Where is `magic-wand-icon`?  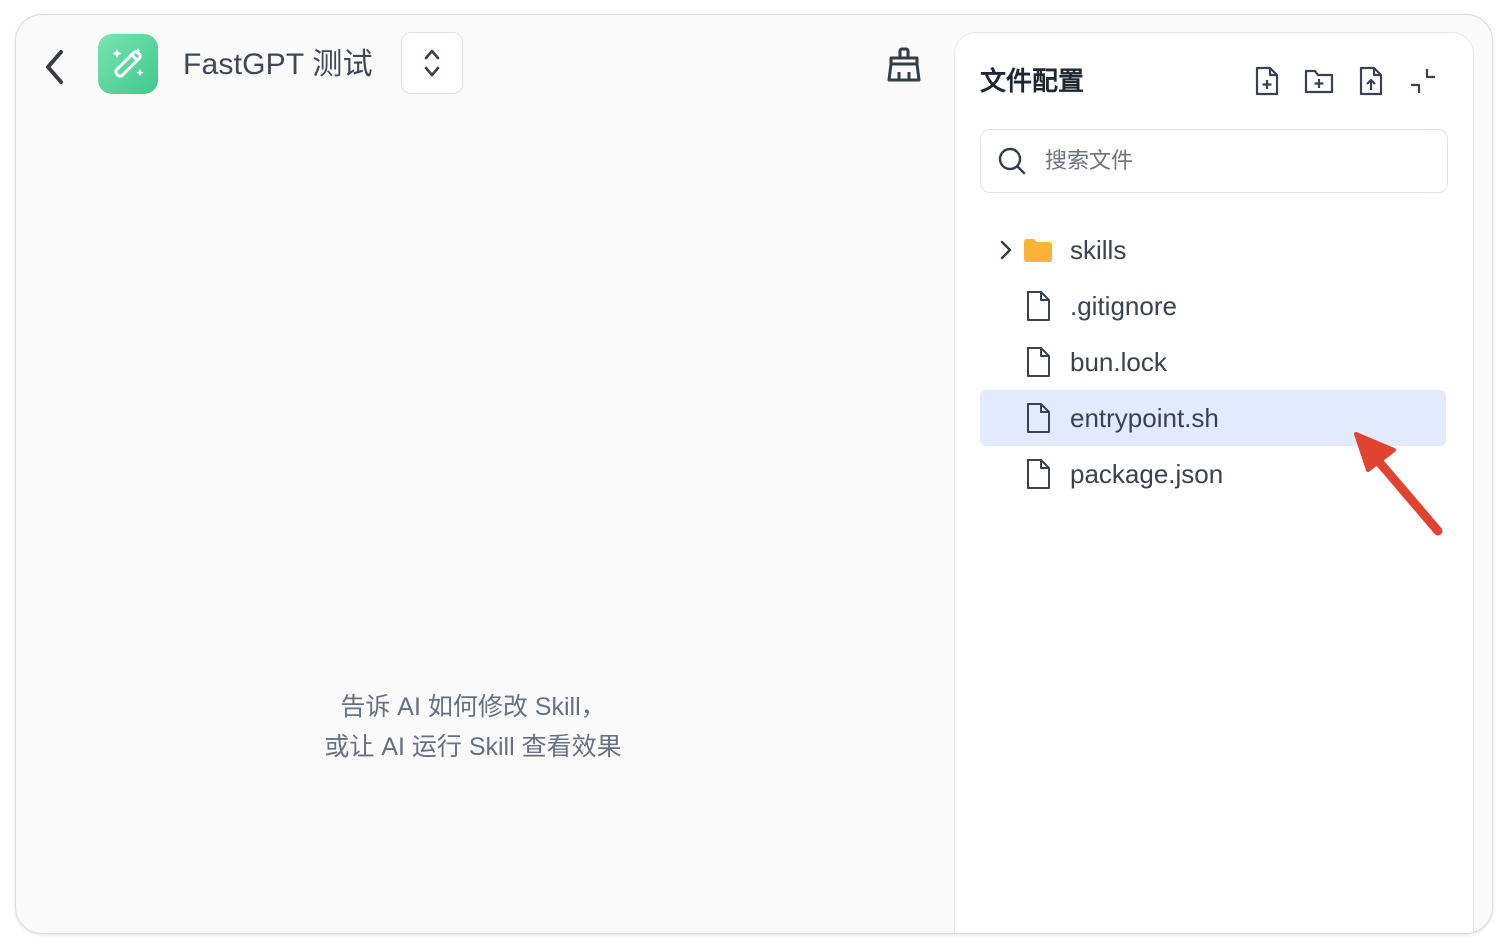
magic-wand-icon is located at coordinates (128, 63).